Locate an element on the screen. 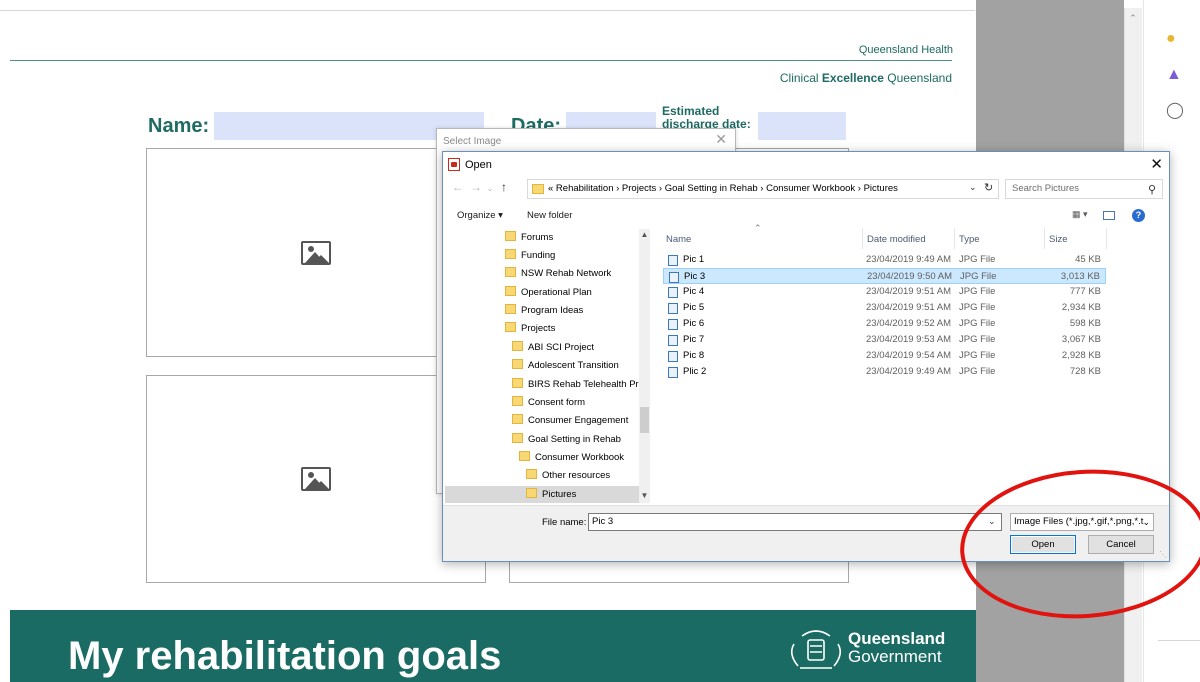 The image size is (1200, 682). nav-item-program-ideas: Program Ideas is located at coordinates (544, 311).